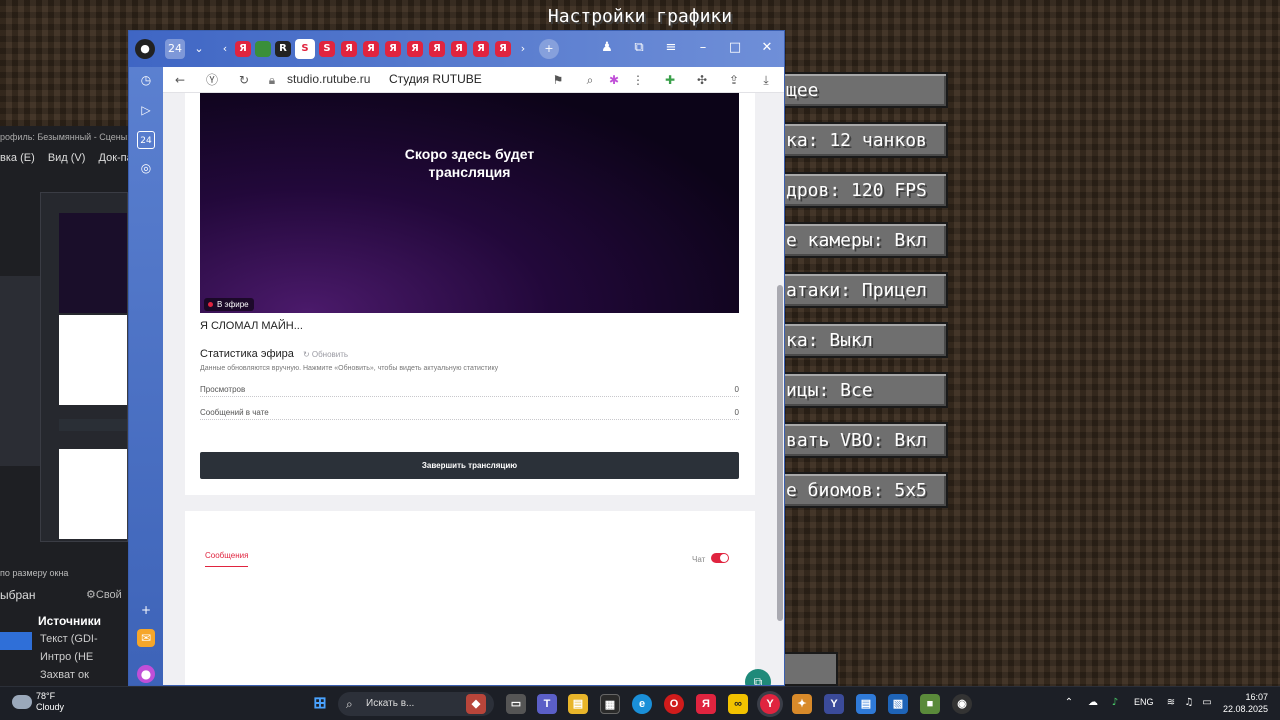  Describe the element at coordinates (642, 704) in the screenshot. I see `edge-icon: e` at that location.